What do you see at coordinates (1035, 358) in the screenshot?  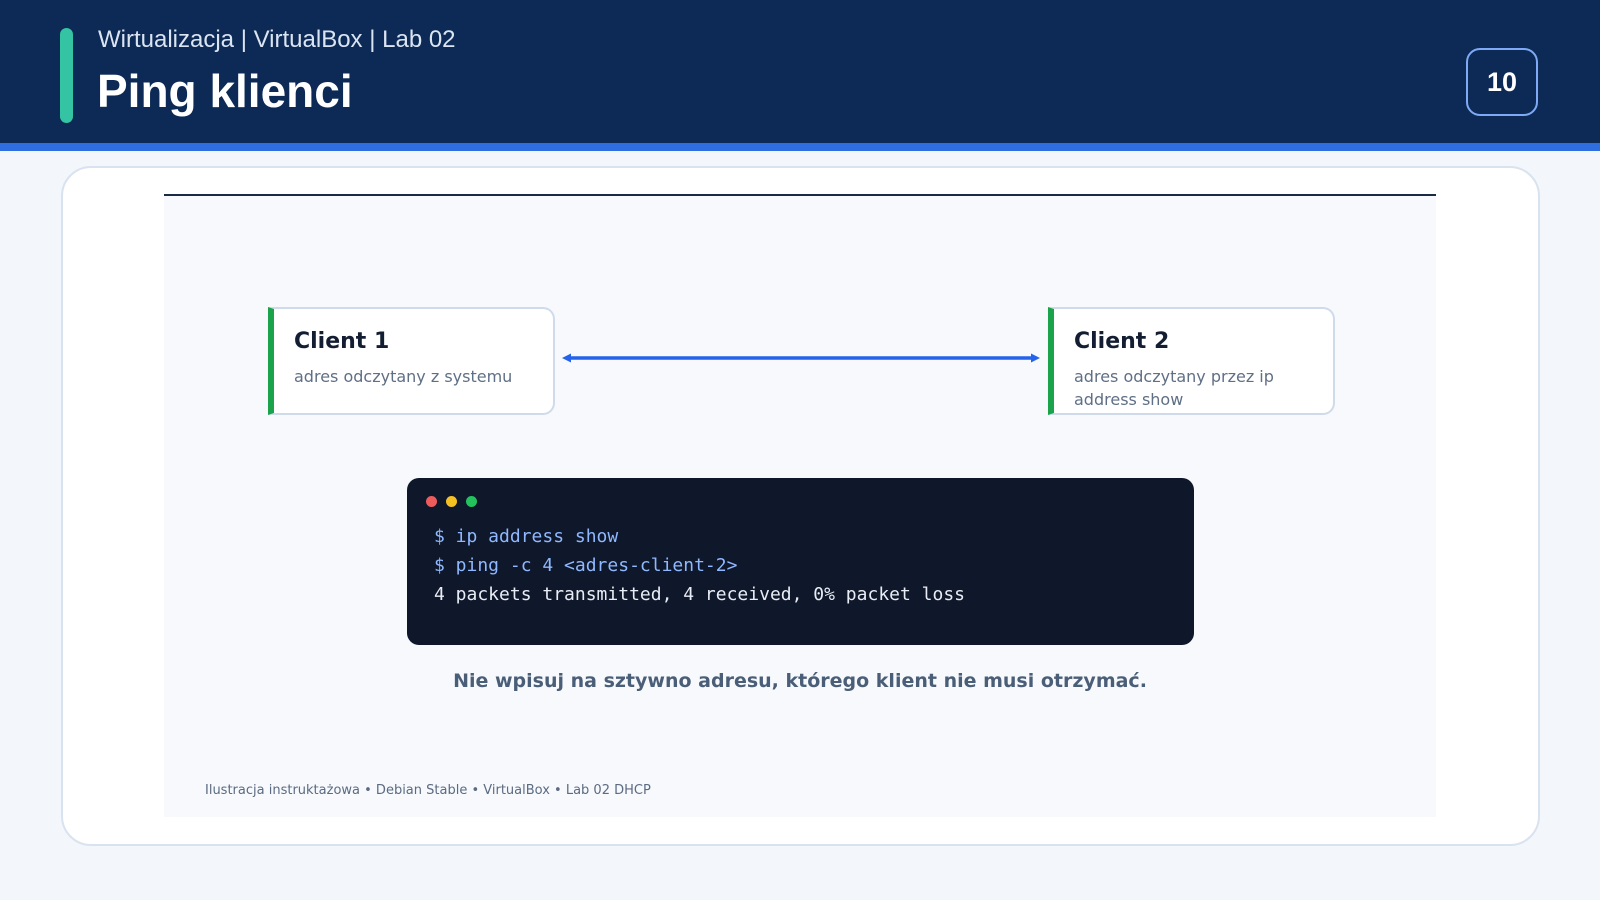 I see `arrow-head-right` at bounding box center [1035, 358].